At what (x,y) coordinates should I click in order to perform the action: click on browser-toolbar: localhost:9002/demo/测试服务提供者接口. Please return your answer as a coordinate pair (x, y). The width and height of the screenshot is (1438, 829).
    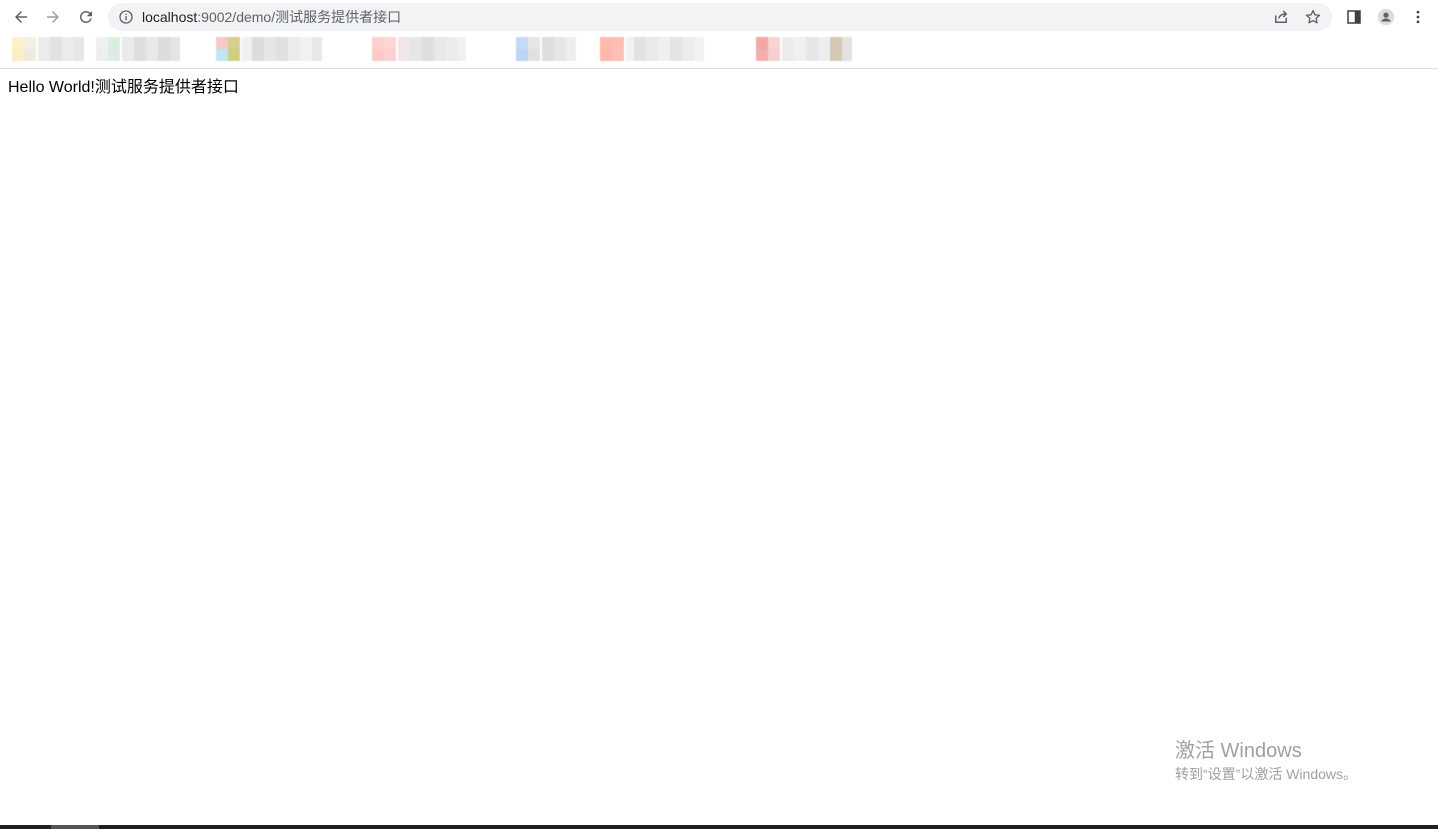
    Looking at the image, I should click on (719, 17).